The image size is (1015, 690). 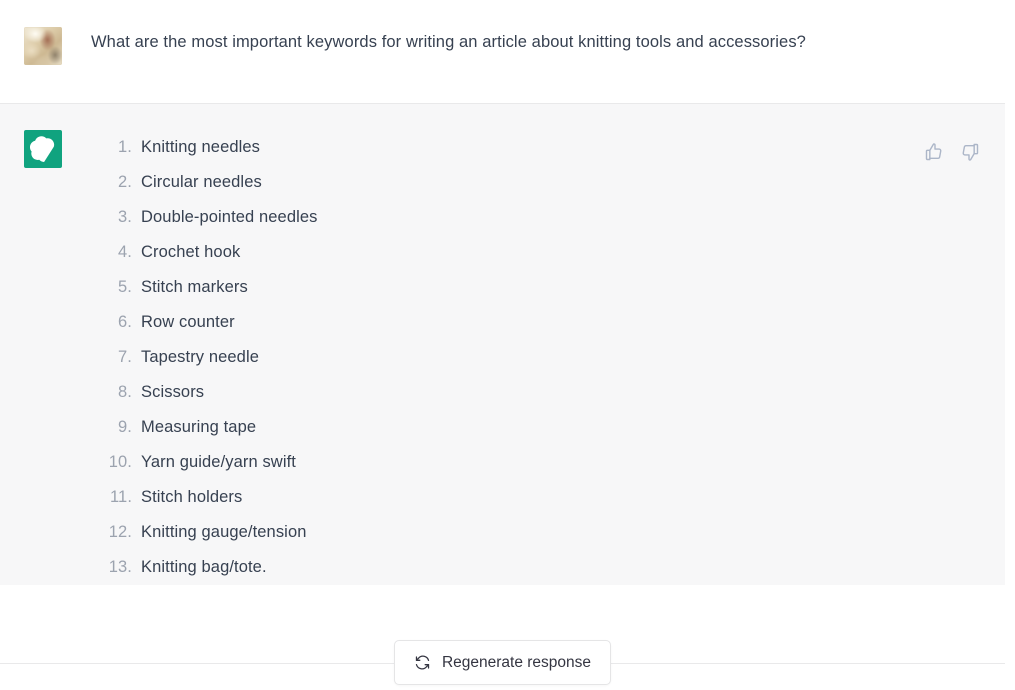 I want to click on chatgpt-logo-icon, so click(x=43, y=149).